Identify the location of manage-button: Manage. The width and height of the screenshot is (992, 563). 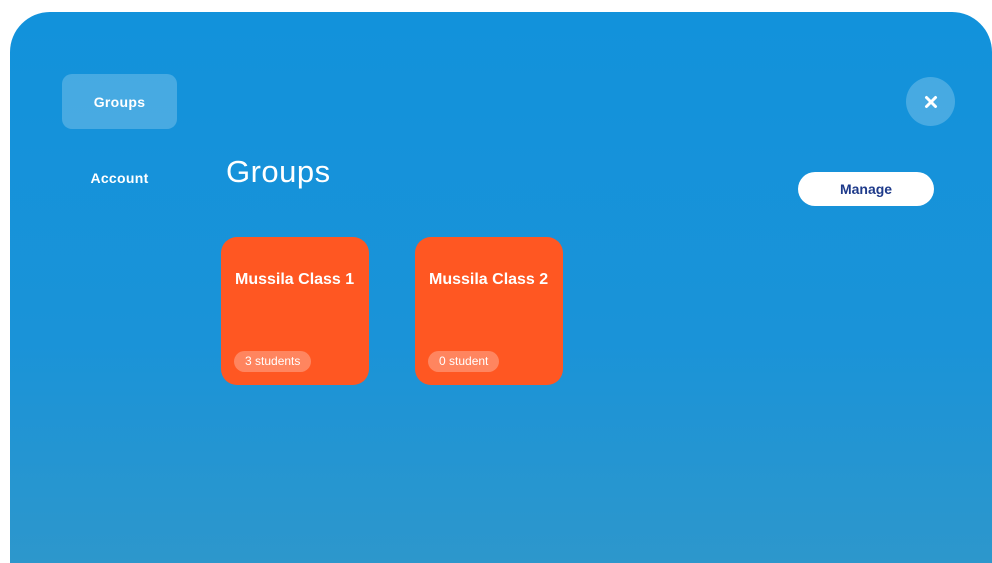
(866, 189).